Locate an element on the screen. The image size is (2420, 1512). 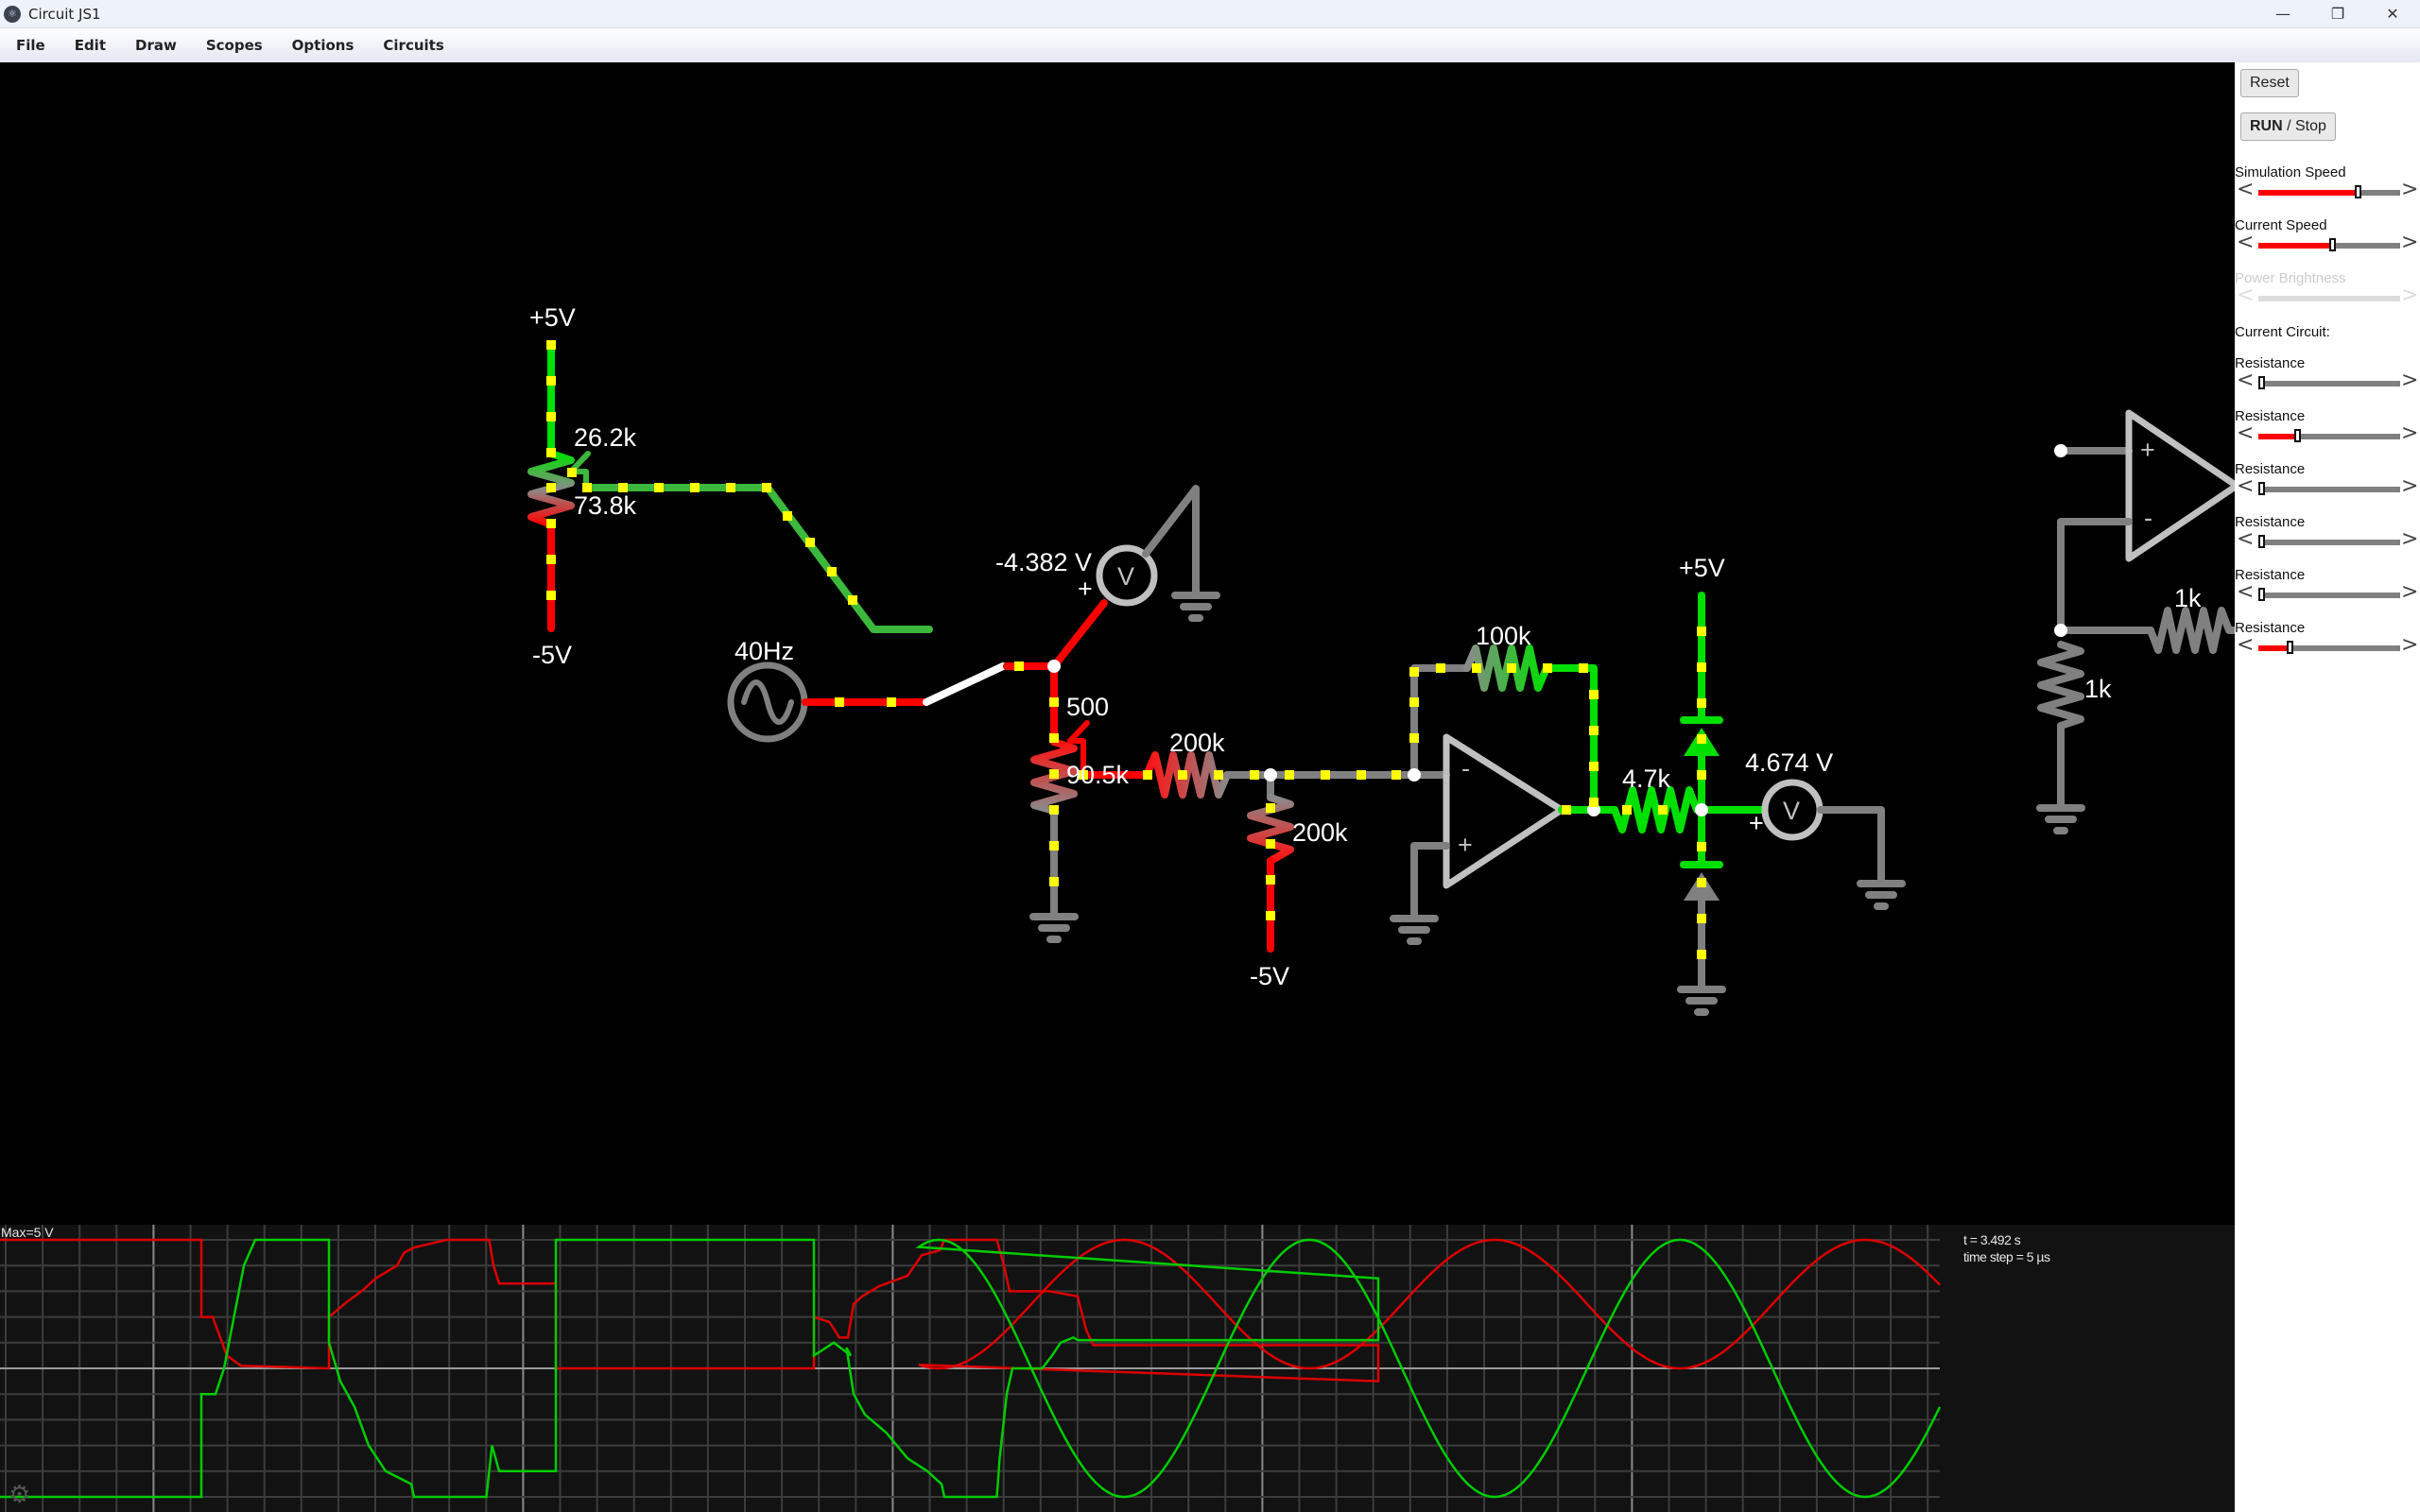
wire-voltmeter2-ground is located at coordinates (1851, 846).